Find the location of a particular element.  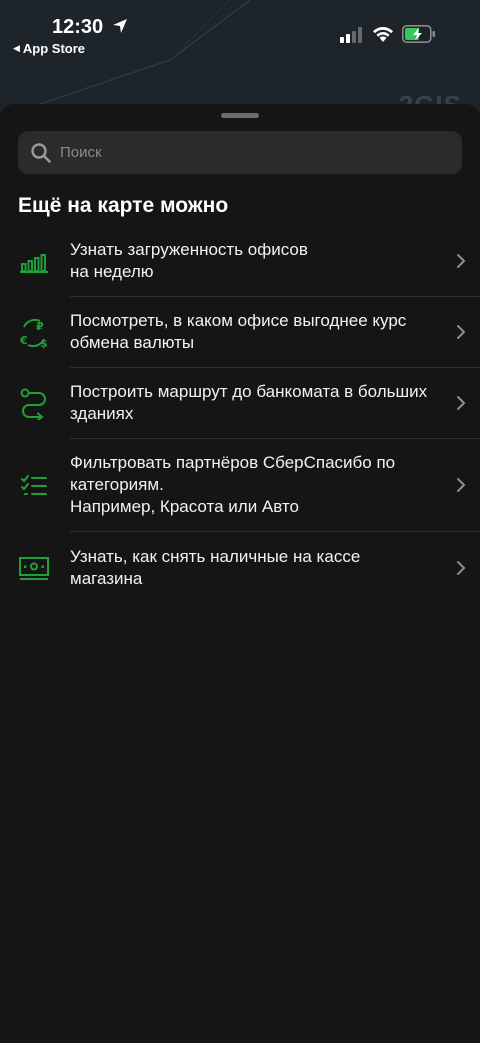

back-to-app-store-link: ◀ App Store is located at coordinates (49, 48).